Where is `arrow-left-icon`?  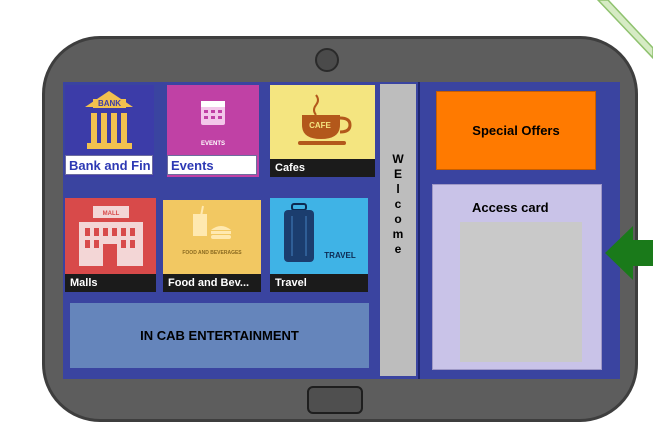
arrow-left-icon is located at coordinates (629, 253).